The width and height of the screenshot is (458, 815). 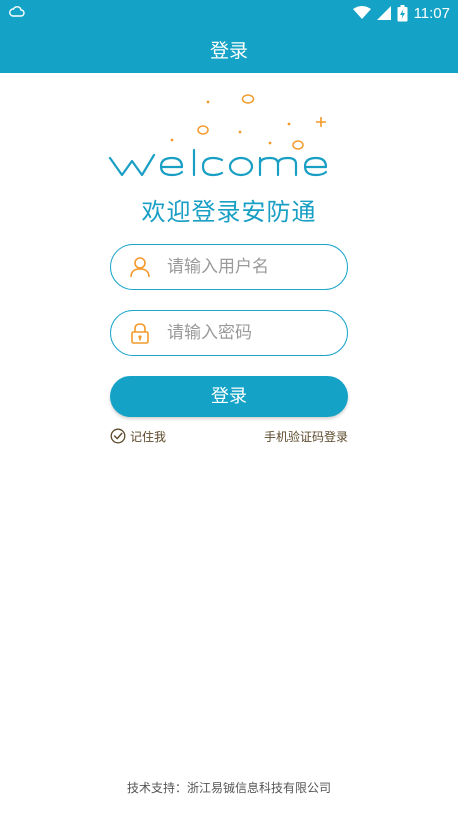 I want to click on signal-icon, so click(x=383, y=13).